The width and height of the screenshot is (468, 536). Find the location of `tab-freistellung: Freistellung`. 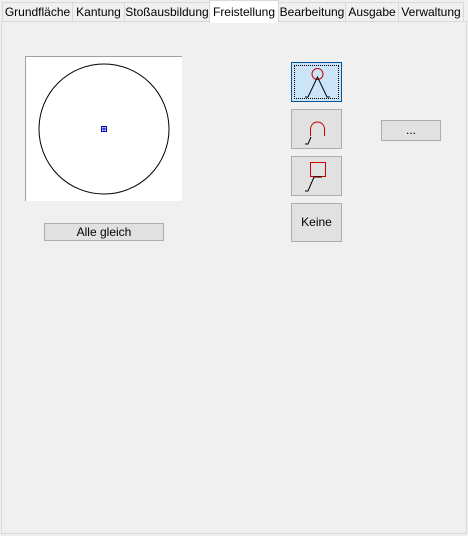

tab-freistellung: Freistellung is located at coordinates (244, 11).